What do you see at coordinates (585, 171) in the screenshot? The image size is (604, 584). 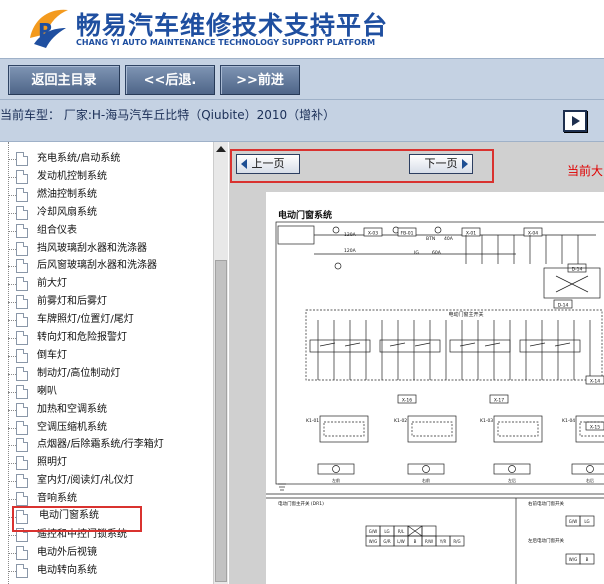 I see `current-page-label: 当前大` at bounding box center [585, 171].